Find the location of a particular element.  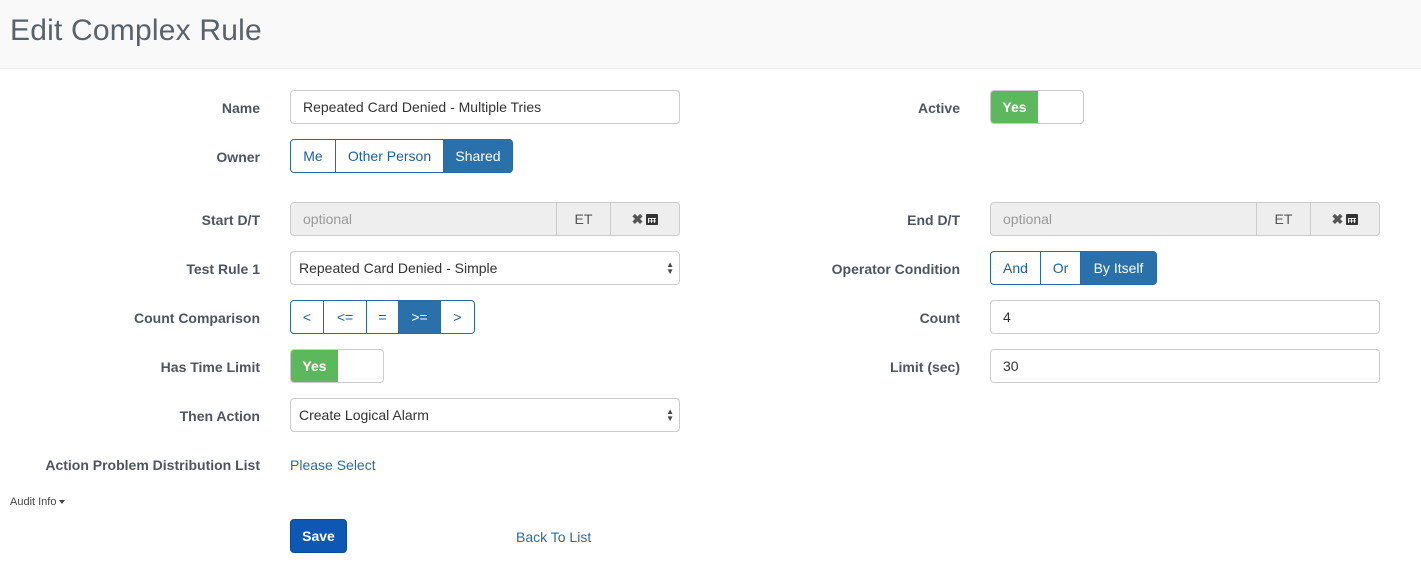

active-toggle: Yes is located at coordinates (1037, 107).